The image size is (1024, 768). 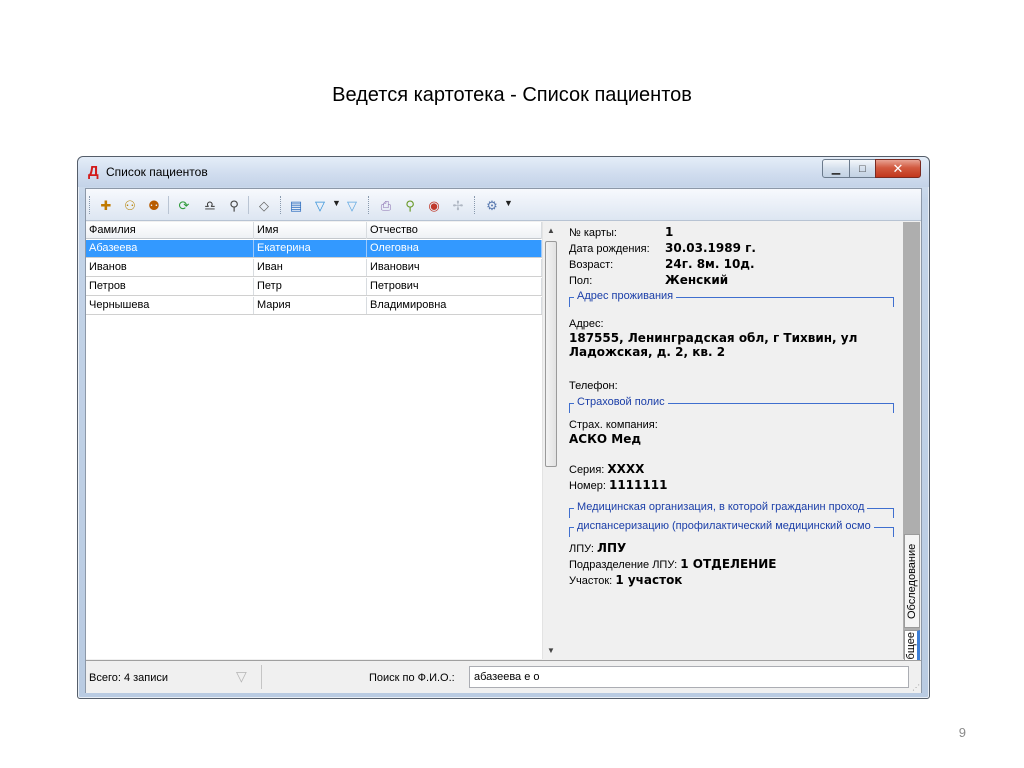 I want to click on refresh-icon: ⟳, so click(x=184, y=205).